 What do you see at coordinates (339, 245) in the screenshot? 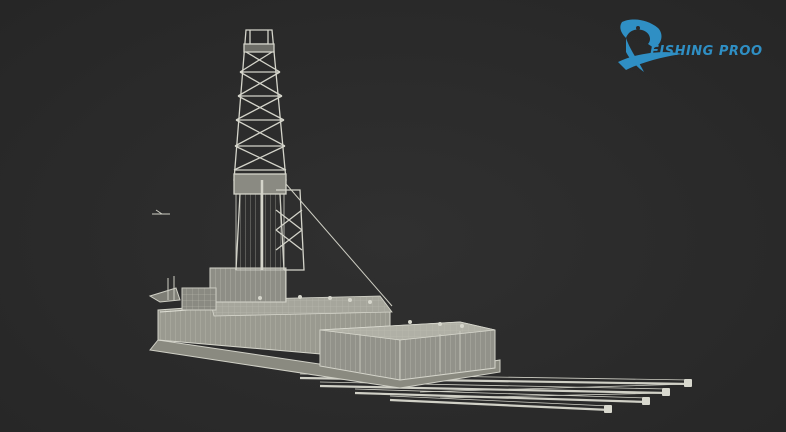
I see `guy-wire` at bounding box center [339, 245].